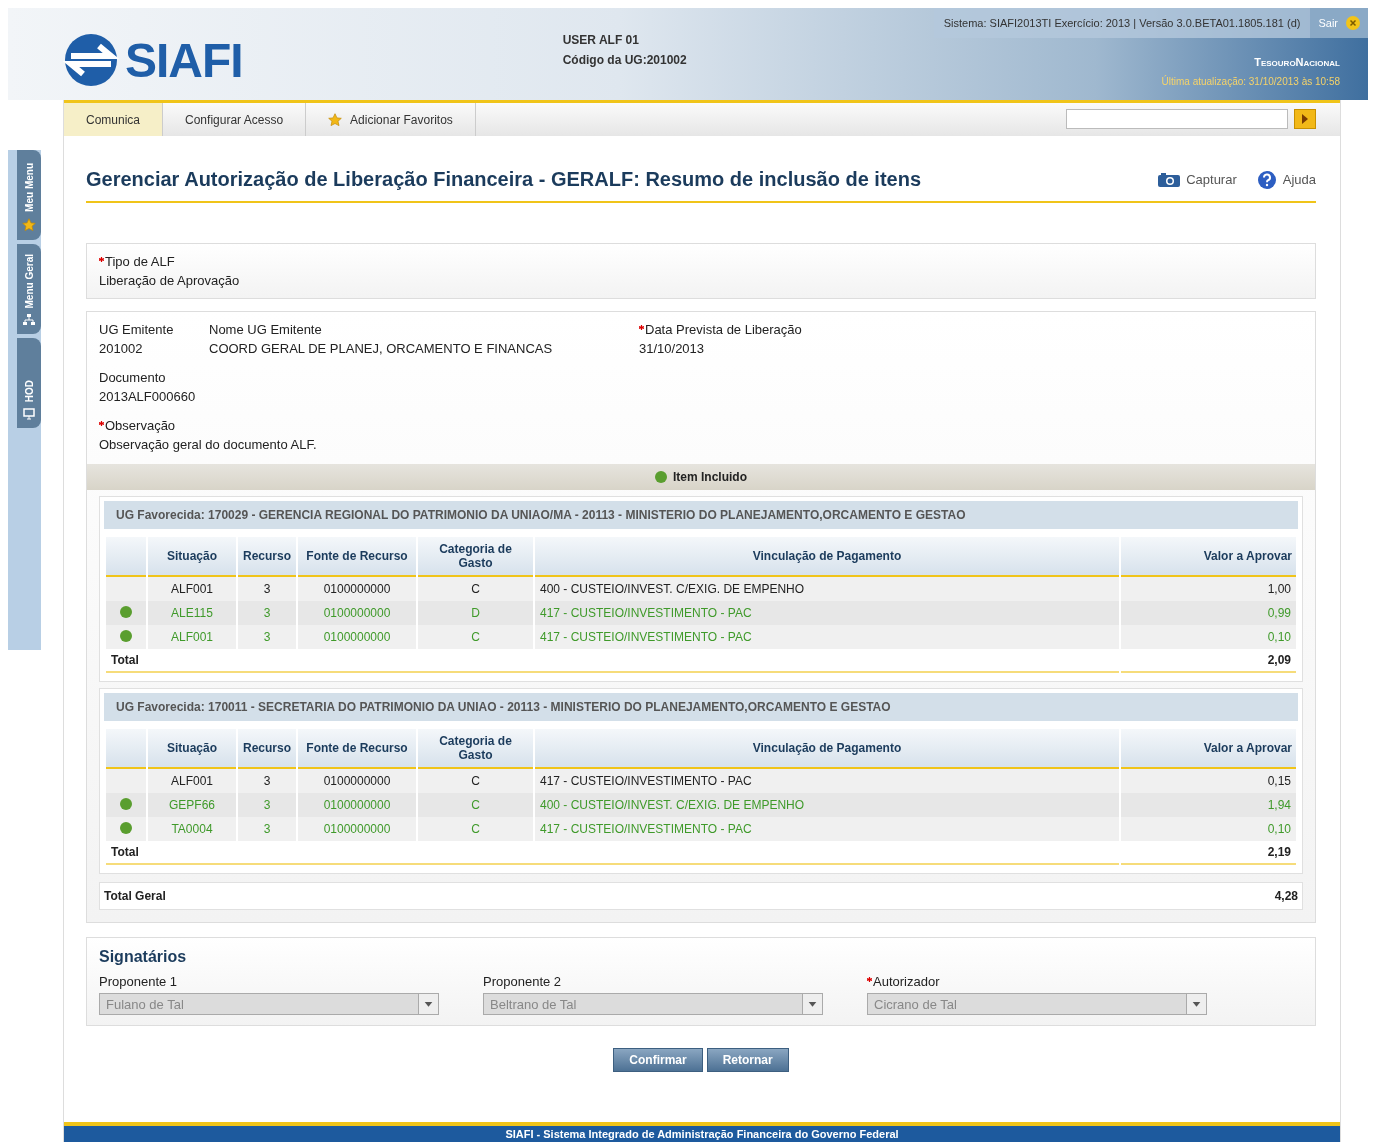  I want to click on table-cell: 1,00, so click(1208, 589).